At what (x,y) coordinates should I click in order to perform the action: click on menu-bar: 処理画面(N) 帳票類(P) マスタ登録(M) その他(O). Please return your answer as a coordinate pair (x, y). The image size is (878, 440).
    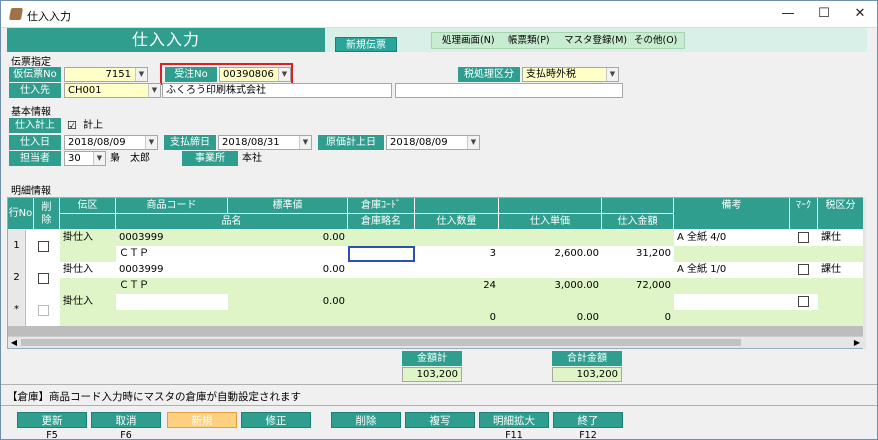
    Looking at the image, I should click on (558, 40).